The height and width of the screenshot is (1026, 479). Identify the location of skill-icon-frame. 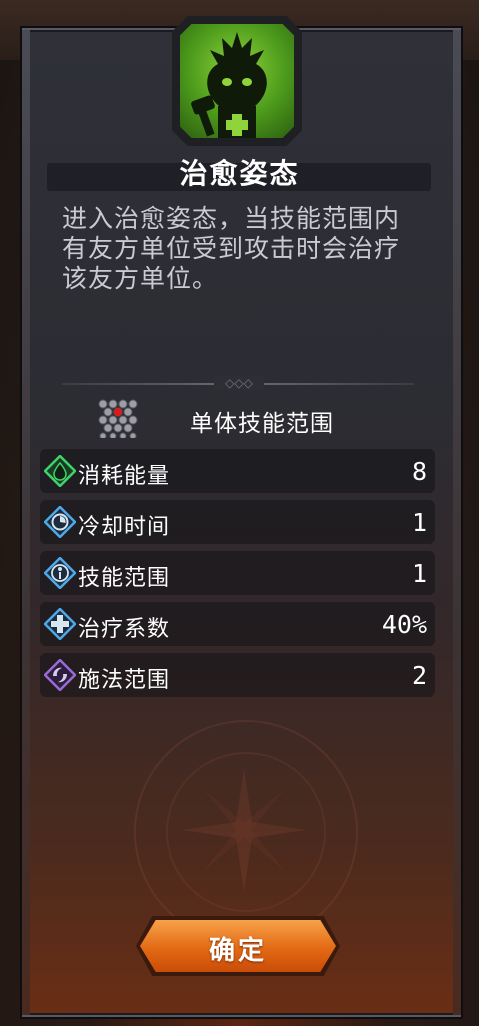
(237, 81).